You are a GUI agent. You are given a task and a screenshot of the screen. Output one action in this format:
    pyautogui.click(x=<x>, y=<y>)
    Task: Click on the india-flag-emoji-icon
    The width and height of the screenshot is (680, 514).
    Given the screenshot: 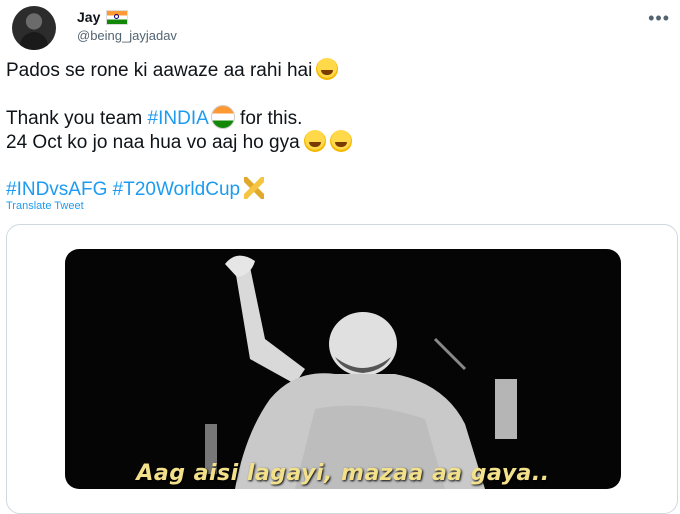 What is the action you would take?
    pyautogui.click(x=222, y=117)
    